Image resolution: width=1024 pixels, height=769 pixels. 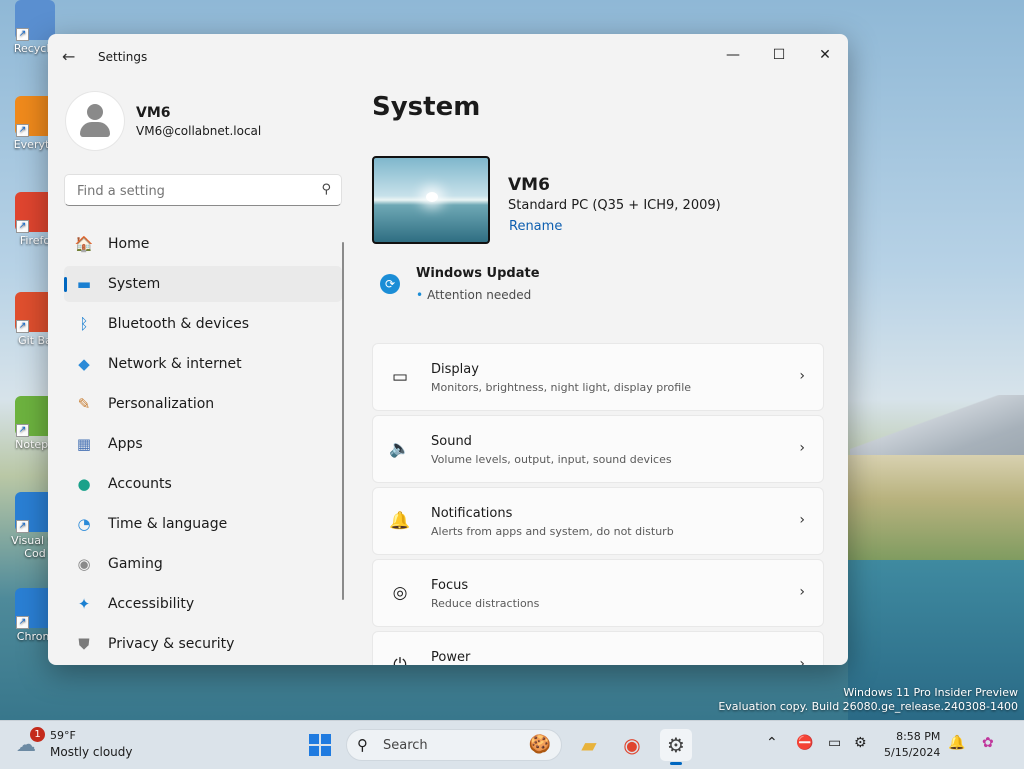 What do you see at coordinates (956, 743) in the screenshot?
I see `bell-icon: 🔔` at bounding box center [956, 743].